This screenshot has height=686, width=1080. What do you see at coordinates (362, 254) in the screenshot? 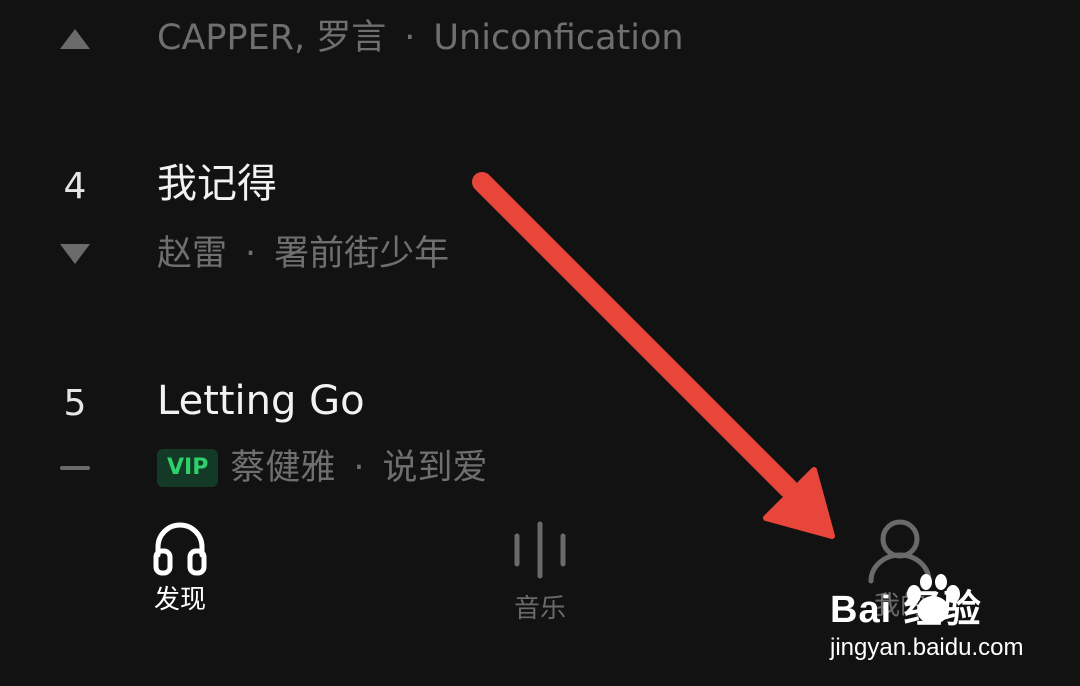
I see `song-album: 署前街少年` at bounding box center [362, 254].